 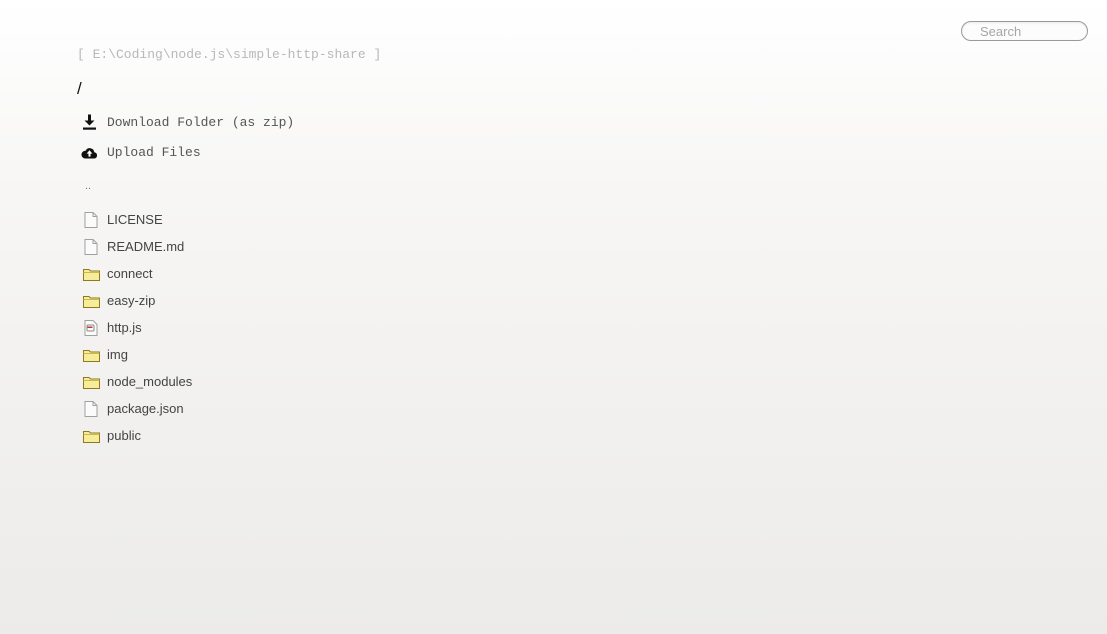 I want to click on list-item-name: connect, so click(x=130, y=273).